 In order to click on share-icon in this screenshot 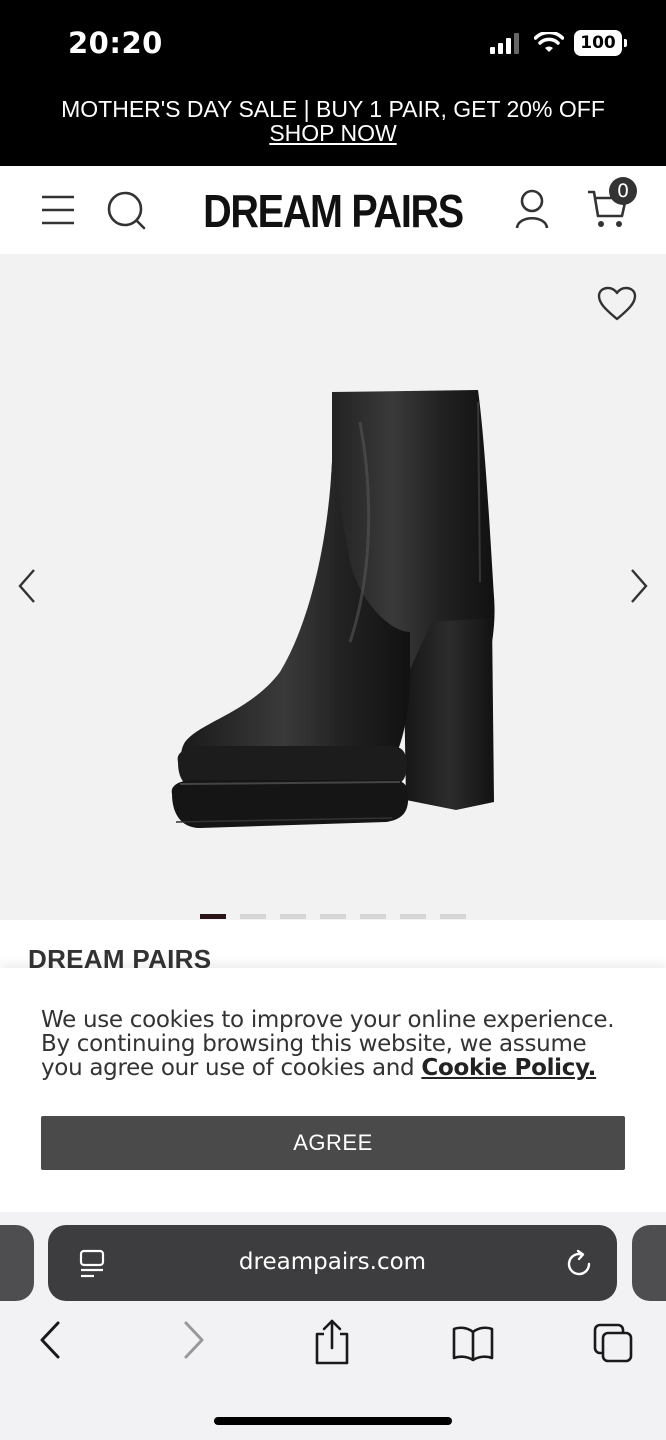, I will do `click(332, 1342)`.